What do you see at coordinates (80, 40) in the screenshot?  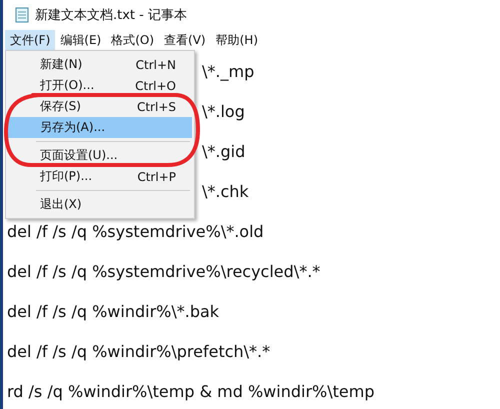 I see `menu-bar-item: 编辑(E)` at bounding box center [80, 40].